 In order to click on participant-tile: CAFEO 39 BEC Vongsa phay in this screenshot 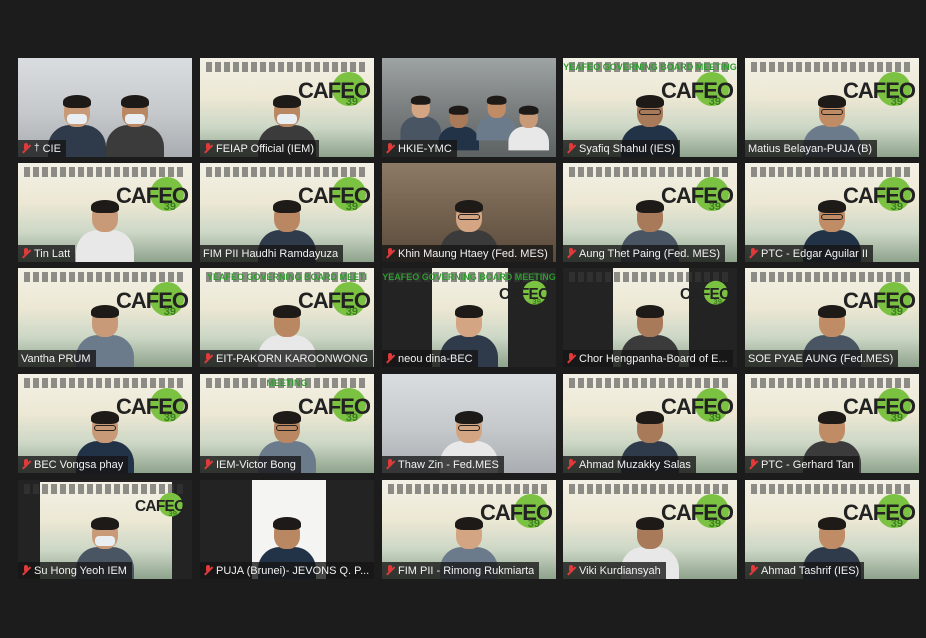, I will do `click(105, 423)`.